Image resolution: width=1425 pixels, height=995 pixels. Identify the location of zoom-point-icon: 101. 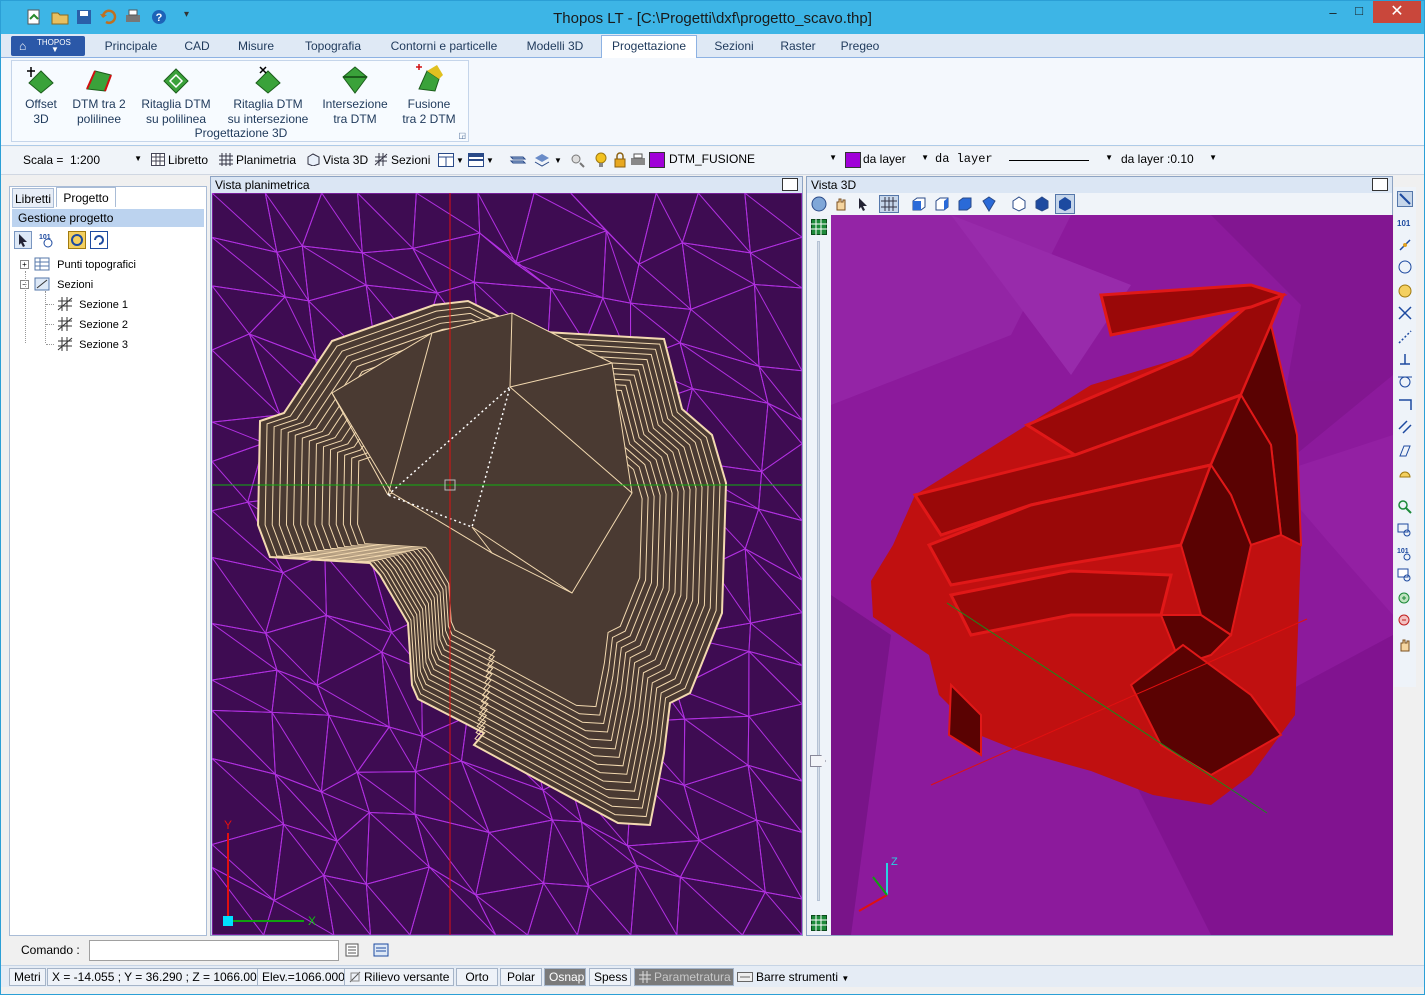
(1405, 553).